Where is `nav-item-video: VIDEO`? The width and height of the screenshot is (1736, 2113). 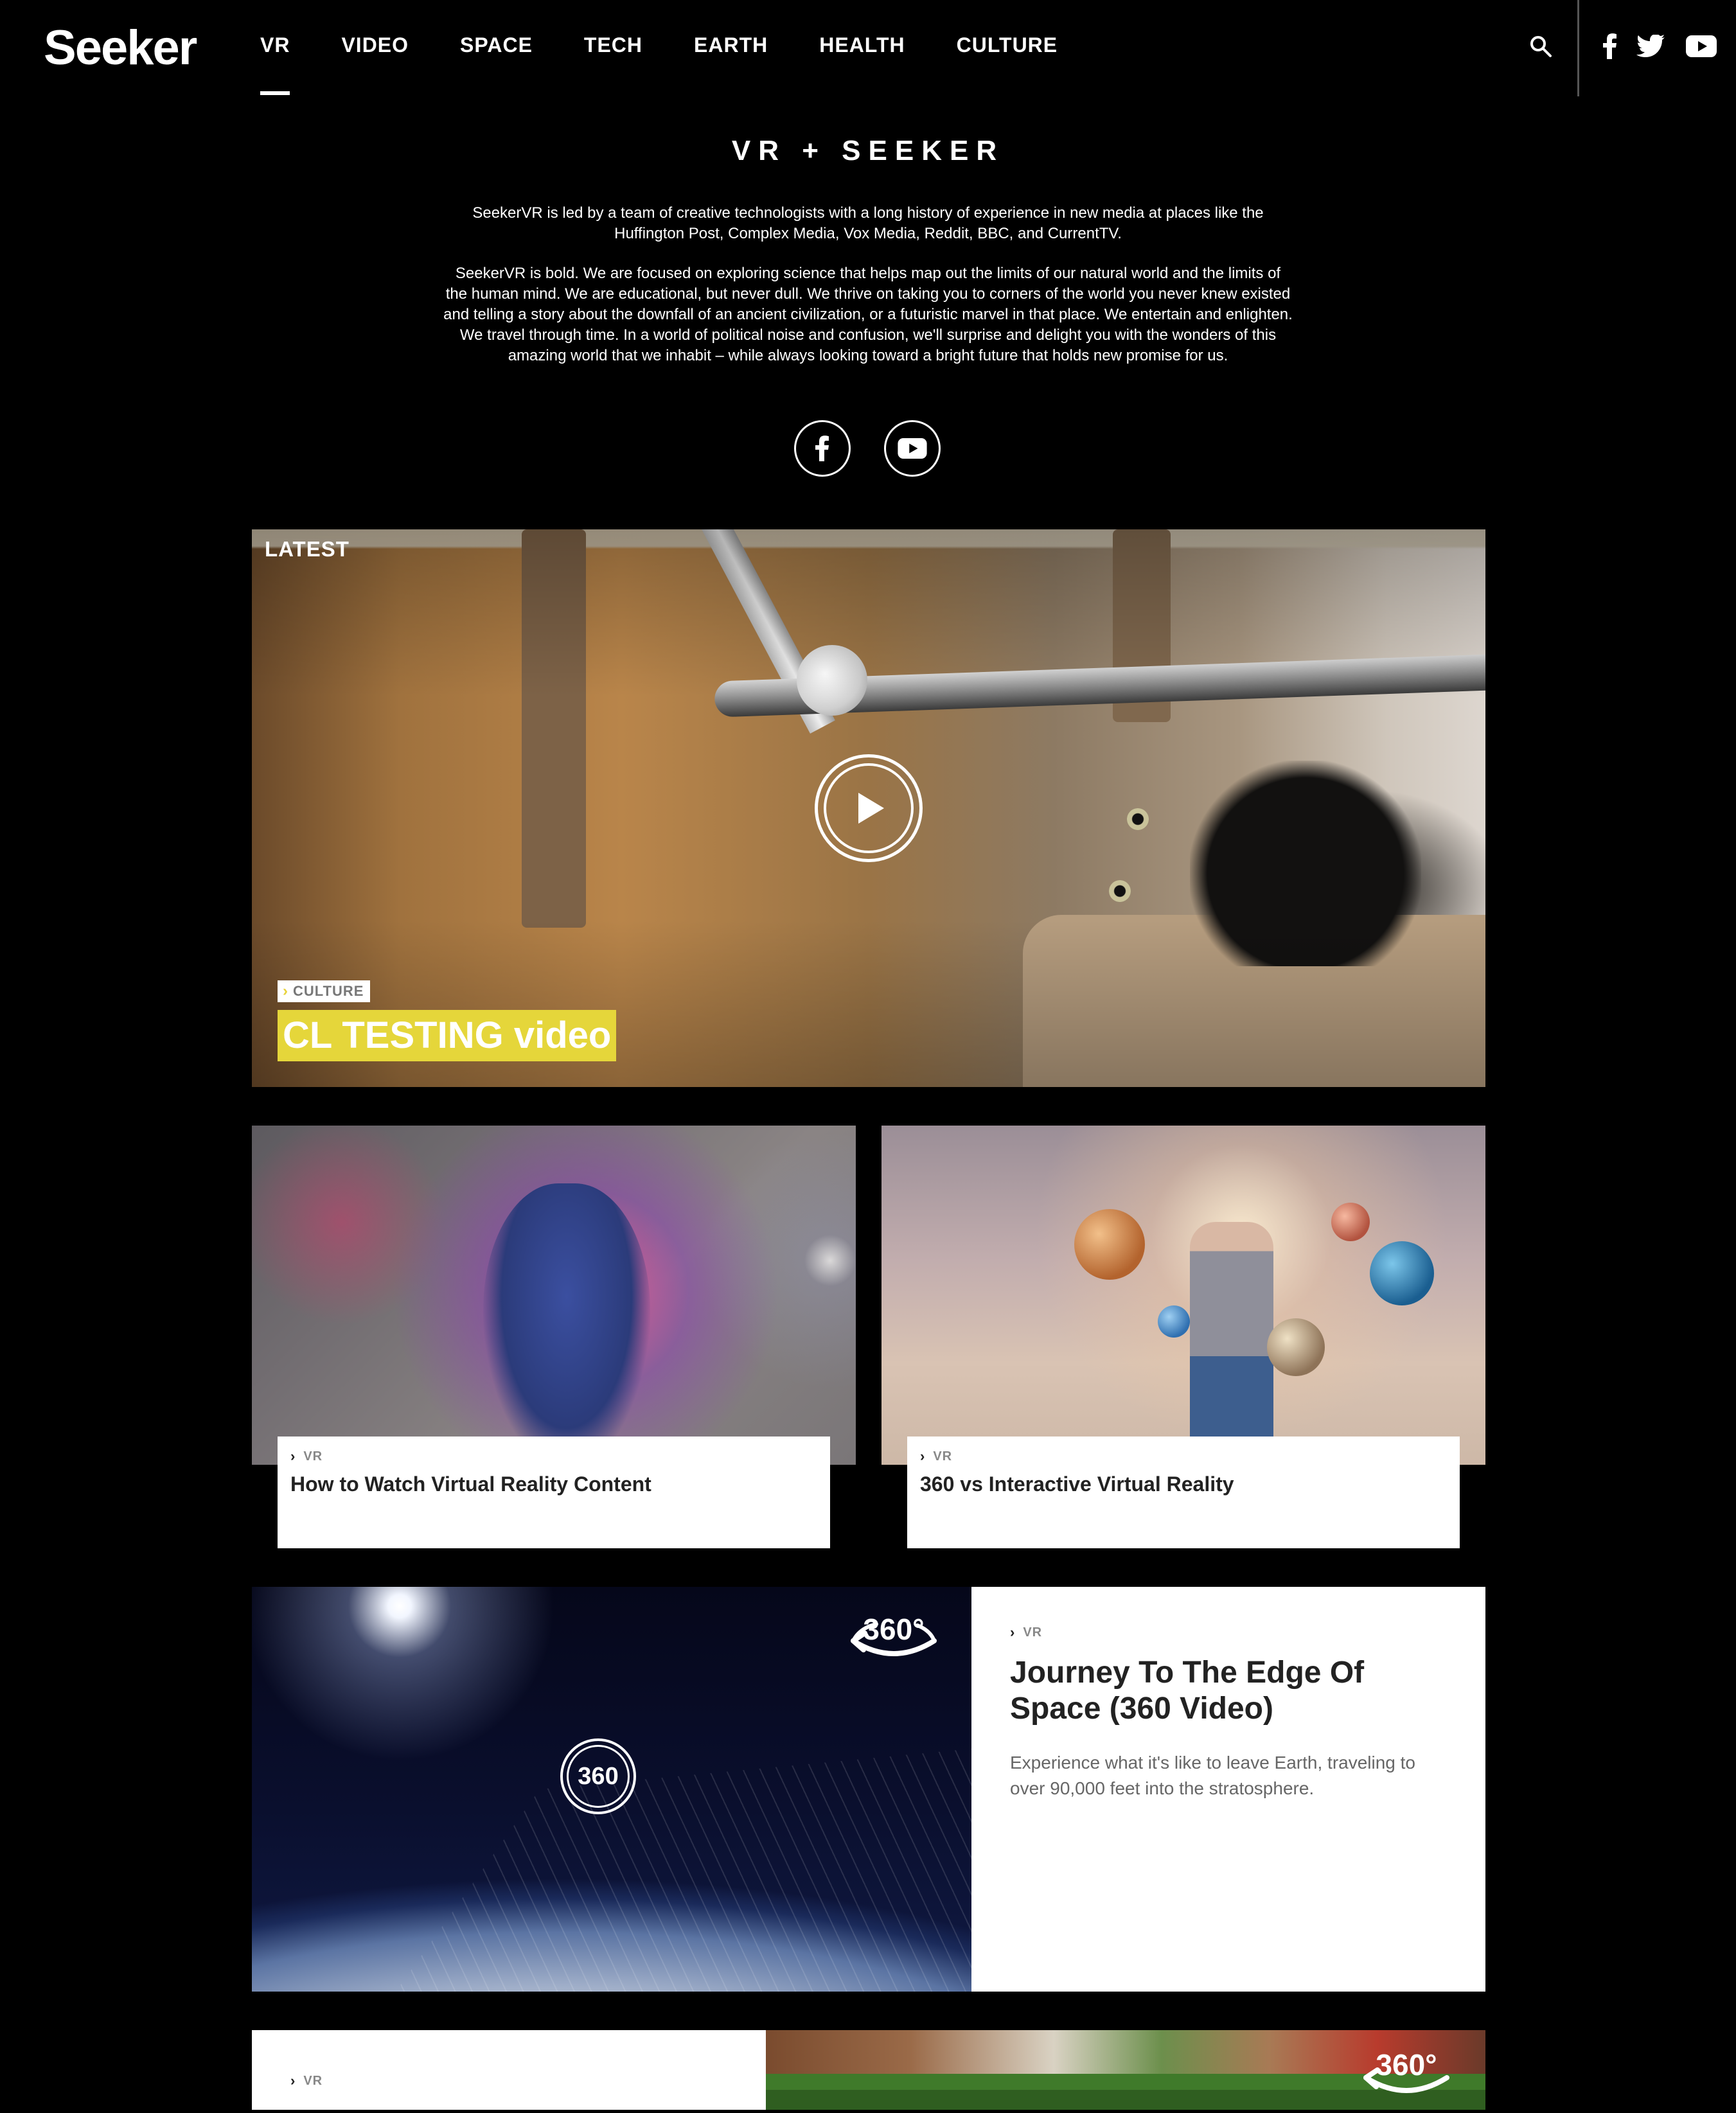
nav-item-video: VIDEO is located at coordinates (375, 31).